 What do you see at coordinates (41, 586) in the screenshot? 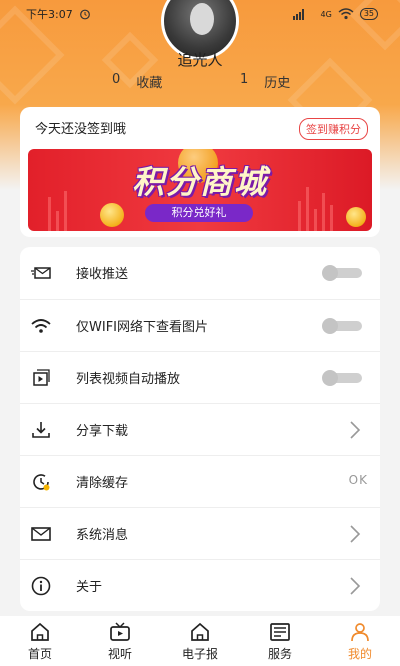
I see `info-icon` at bounding box center [41, 586].